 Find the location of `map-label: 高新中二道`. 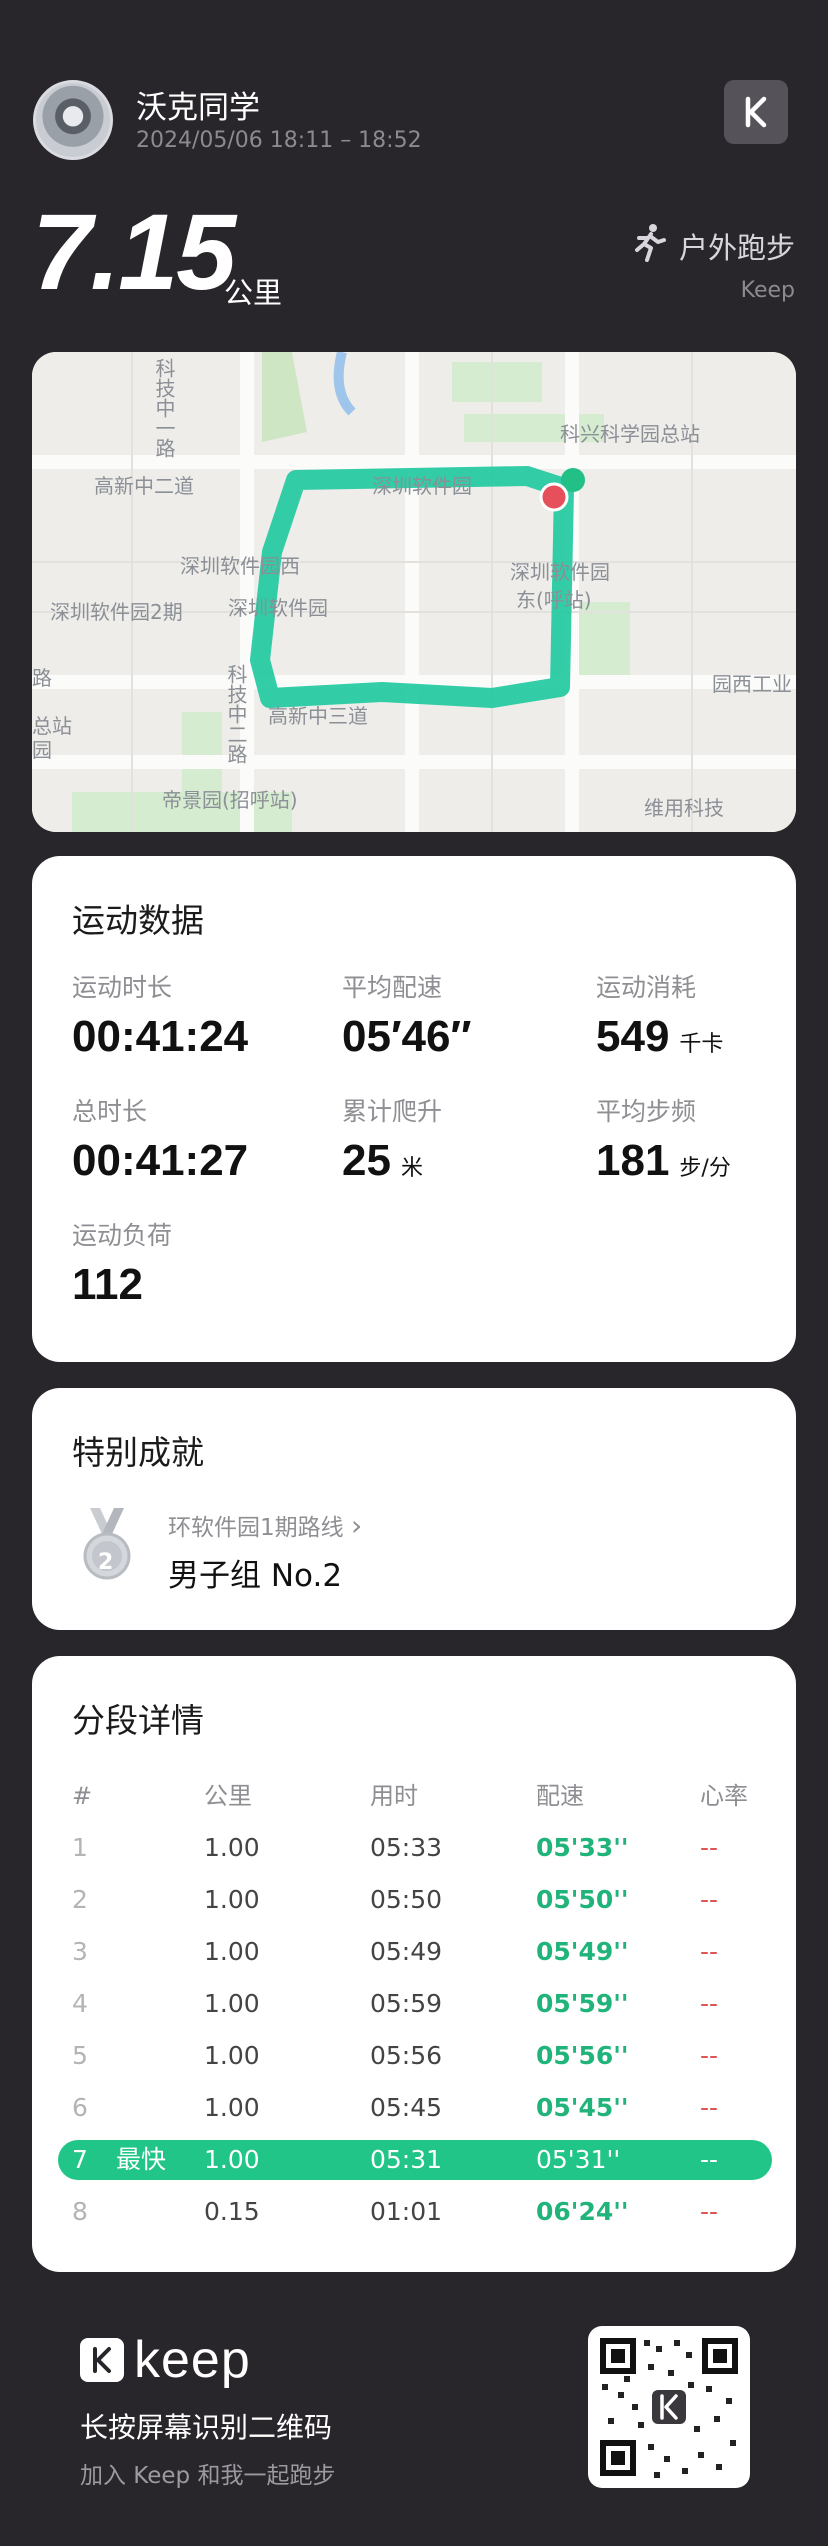

map-label: 高新中二道 is located at coordinates (144, 486).